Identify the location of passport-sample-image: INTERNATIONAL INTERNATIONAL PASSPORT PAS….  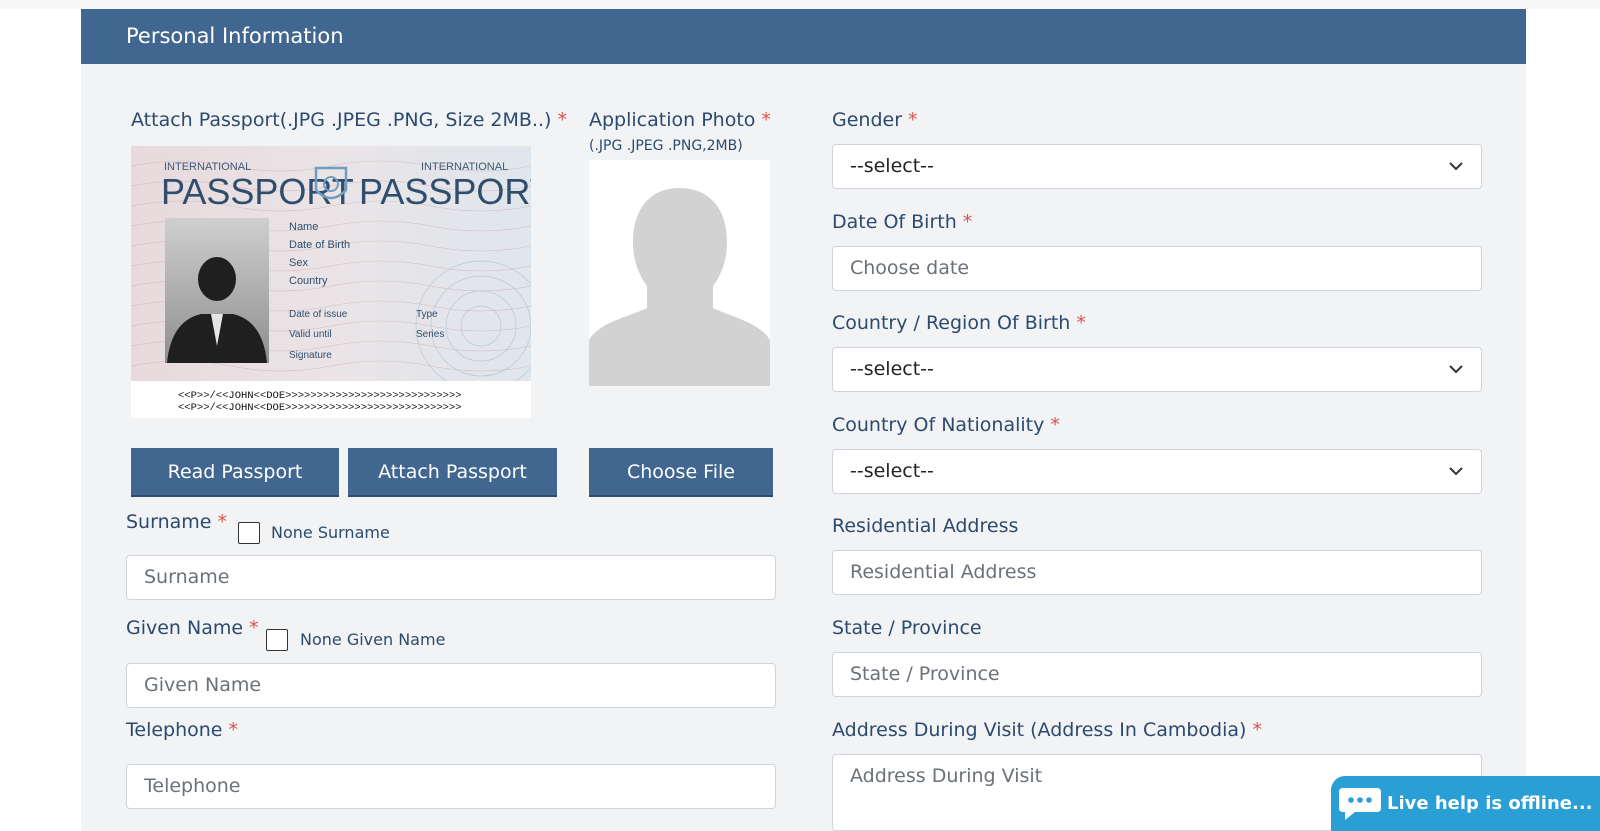
(331, 282).